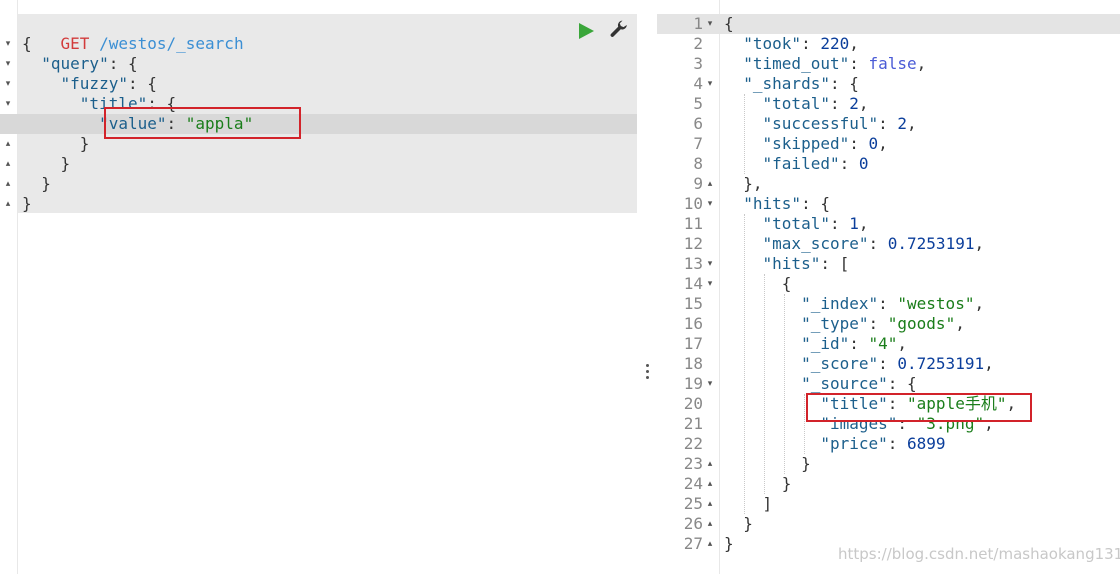 This screenshot has width=1120, height=574. I want to click on pane-divider, so click(647, 287).